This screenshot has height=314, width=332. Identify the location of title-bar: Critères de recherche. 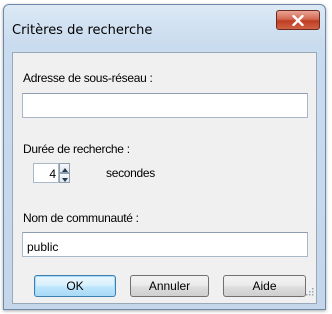
(164, 28).